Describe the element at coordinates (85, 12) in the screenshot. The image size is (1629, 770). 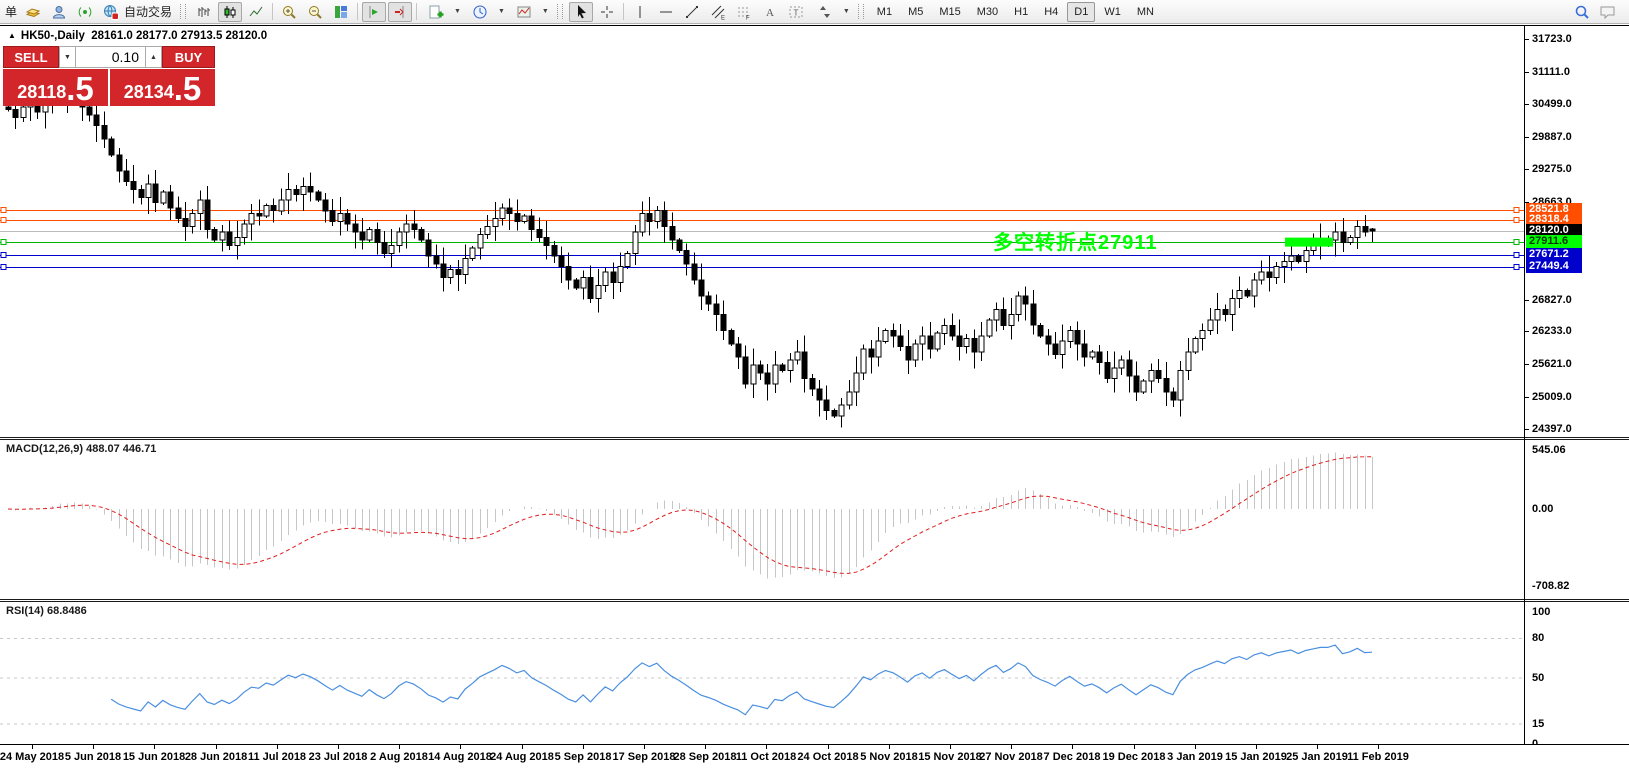
I see `signals-icon` at that location.